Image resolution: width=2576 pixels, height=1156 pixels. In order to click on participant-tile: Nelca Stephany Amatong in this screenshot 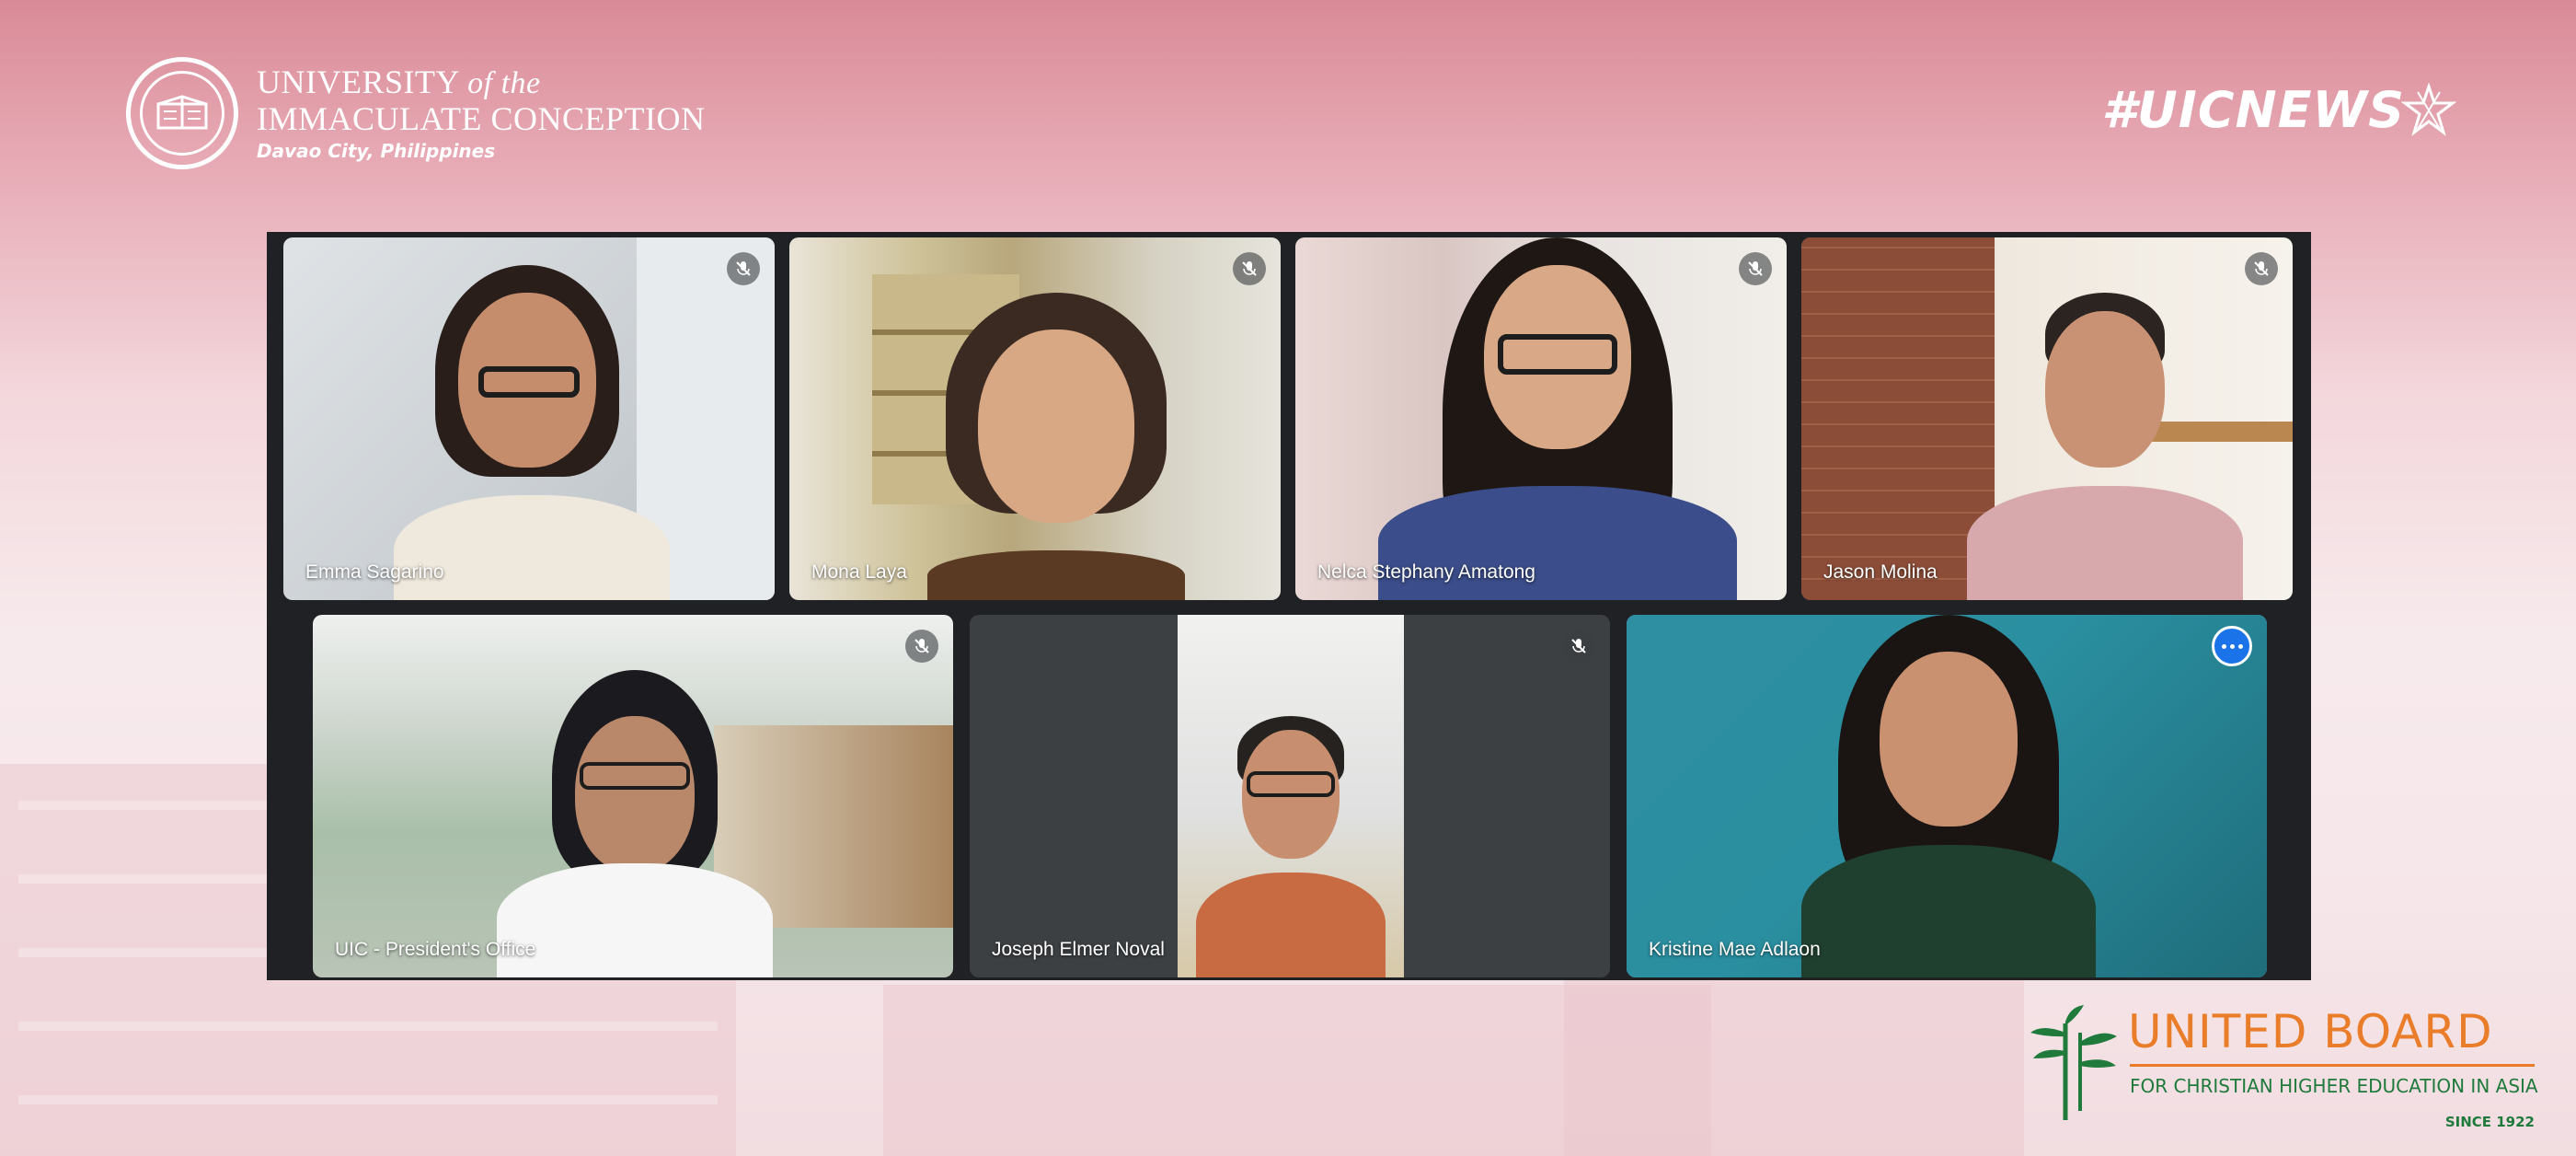, I will do `click(1541, 418)`.